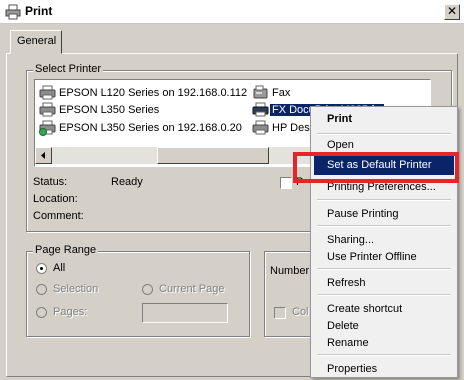  I want to click on highlight-annotation-box, so click(376, 167).